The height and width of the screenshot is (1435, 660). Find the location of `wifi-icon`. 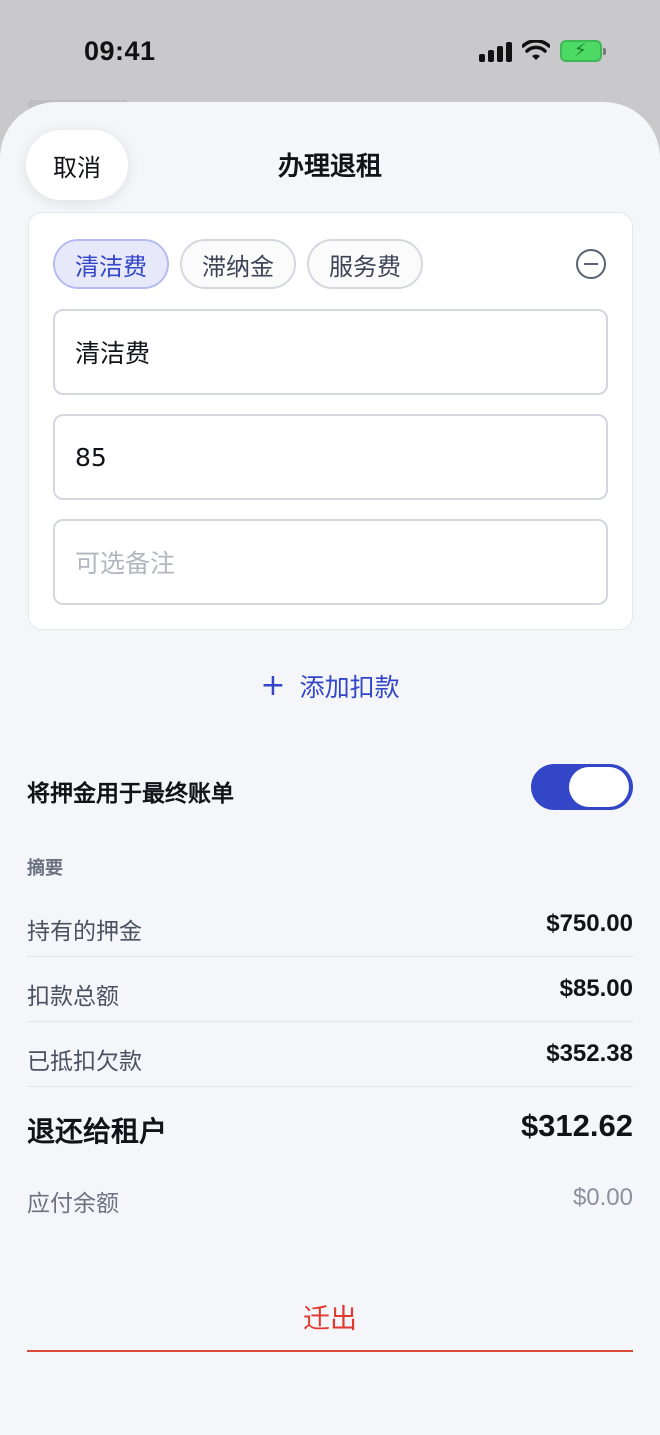

wifi-icon is located at coordinates (536, 50).